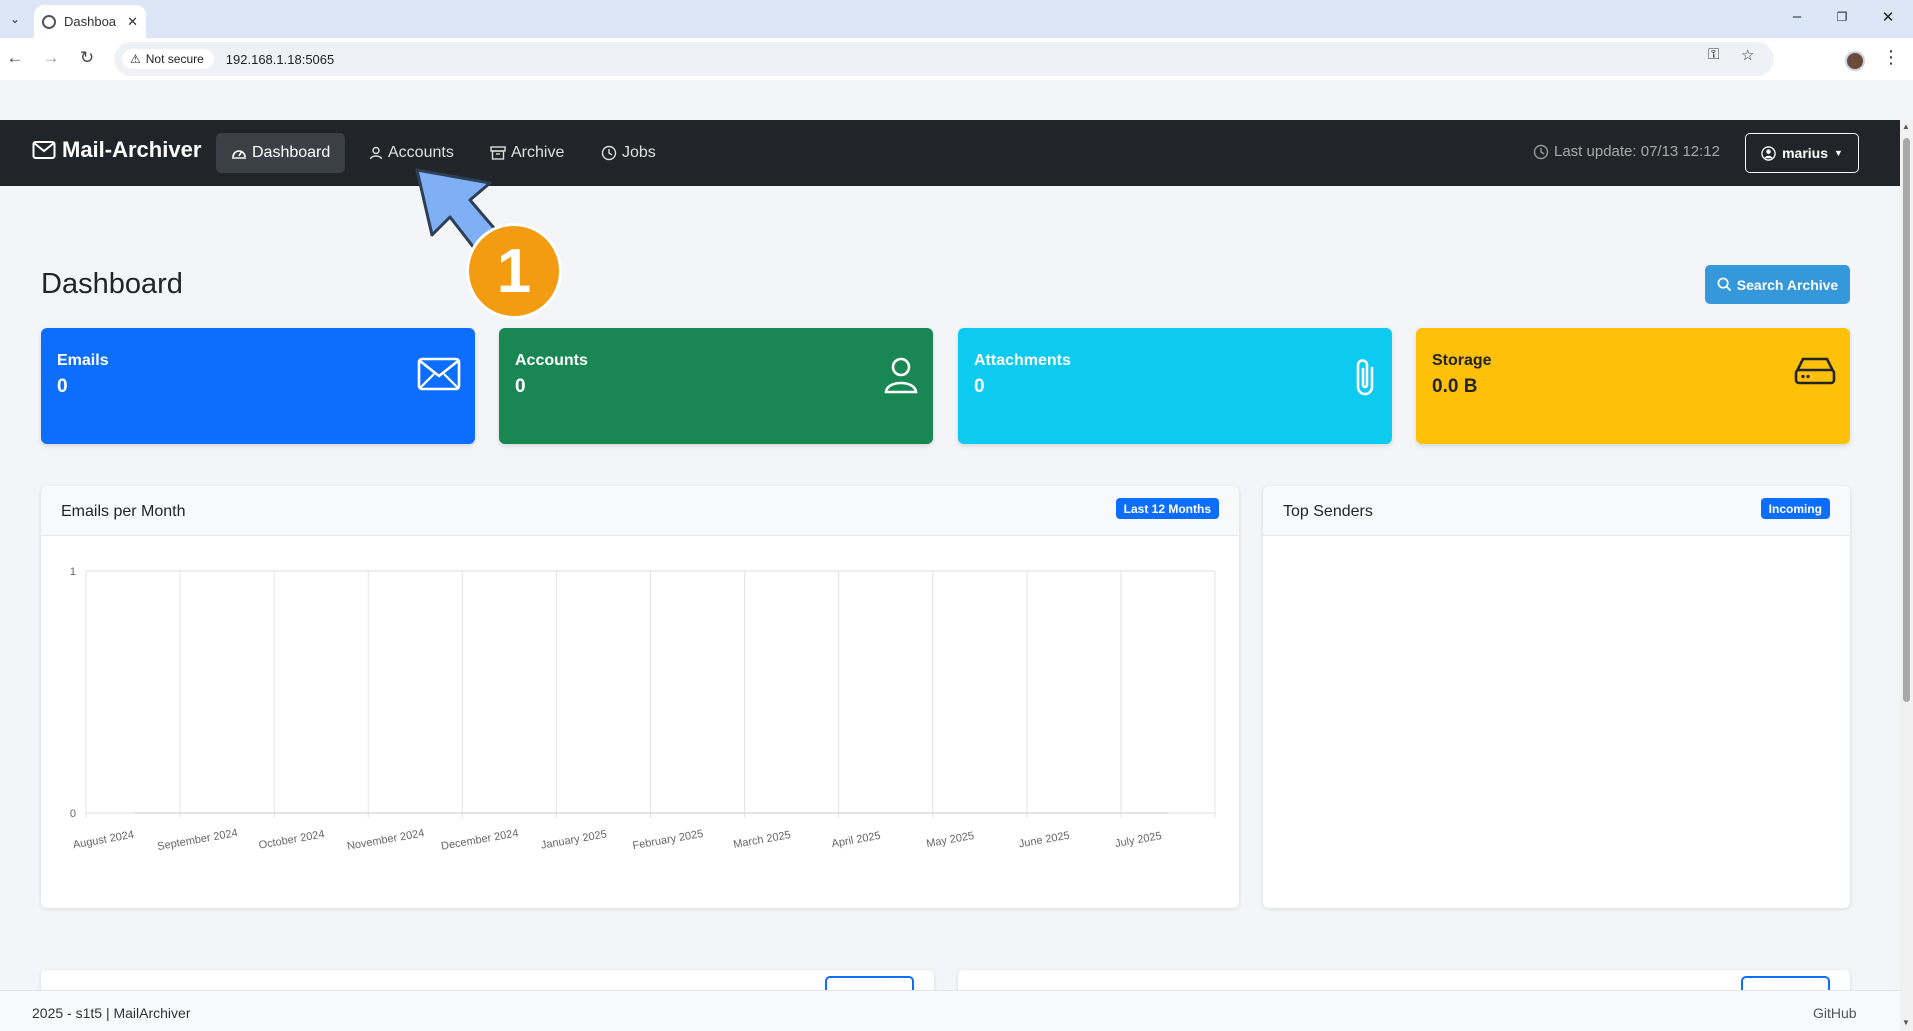  What do you see at coordinates (1455, 386) in the screenshot?
I see `stat-value: 0.0 B` at bounding box center [1455, 386].